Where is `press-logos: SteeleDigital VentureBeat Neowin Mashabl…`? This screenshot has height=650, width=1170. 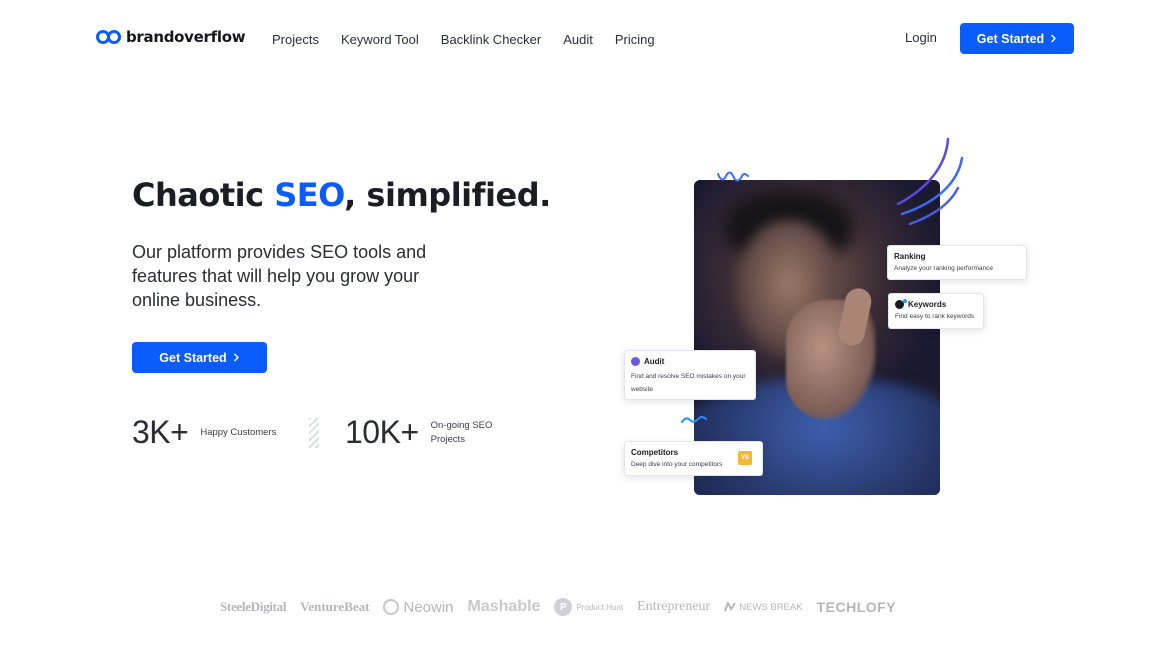
press-logos: SteeleDigital VentureBeat Neowin Mashabl… is located at coordinates (558, 607).